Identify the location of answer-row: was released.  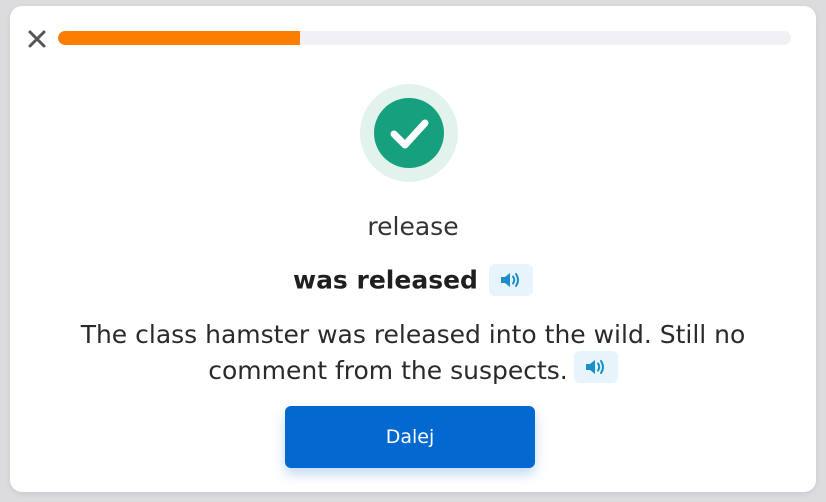
(413, 280).